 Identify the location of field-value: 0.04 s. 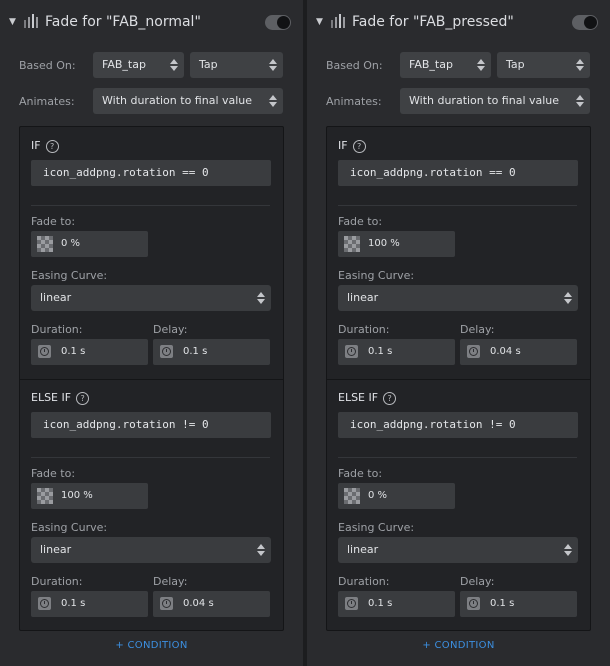
(198, 603).